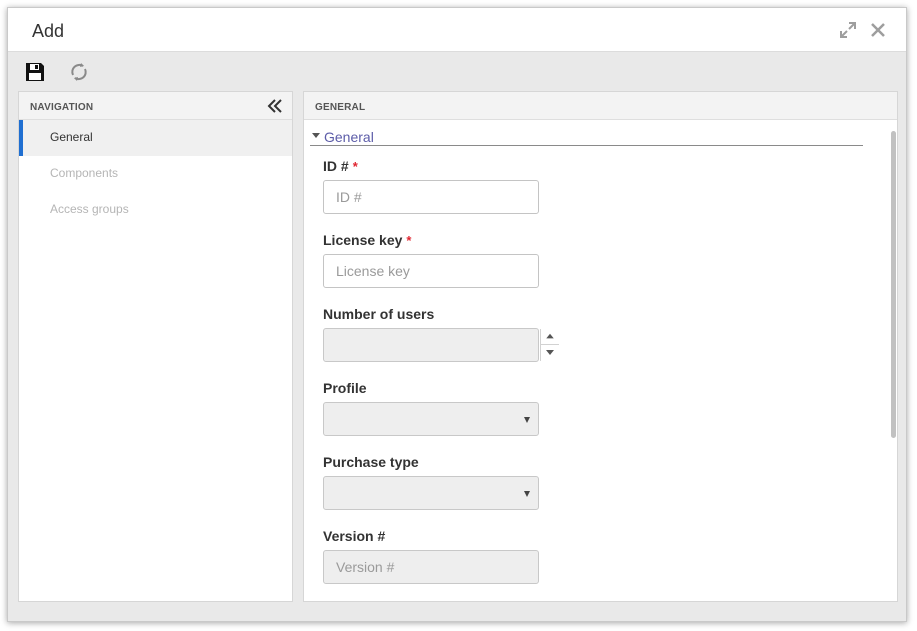 Image resolution: width=917 pixels, height=631 pixels. Describe the element at coordinates (349, 137) in the screenshot. I see `section-title: General` at that location.